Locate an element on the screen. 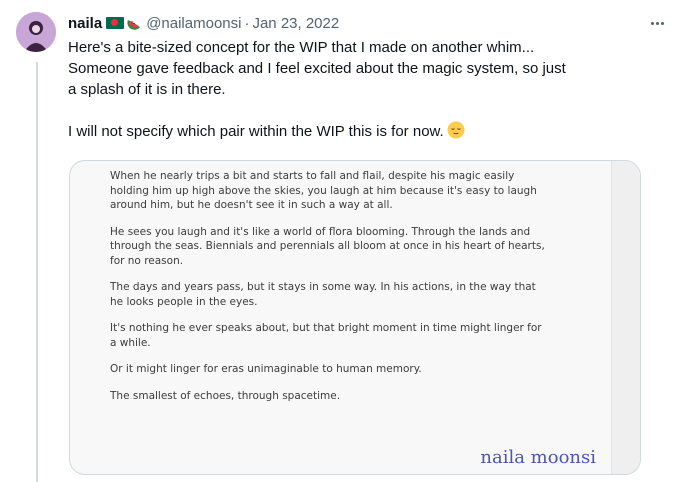 This screenshot has height=482, width=687. thread-line is located at coordinates (37, 272).